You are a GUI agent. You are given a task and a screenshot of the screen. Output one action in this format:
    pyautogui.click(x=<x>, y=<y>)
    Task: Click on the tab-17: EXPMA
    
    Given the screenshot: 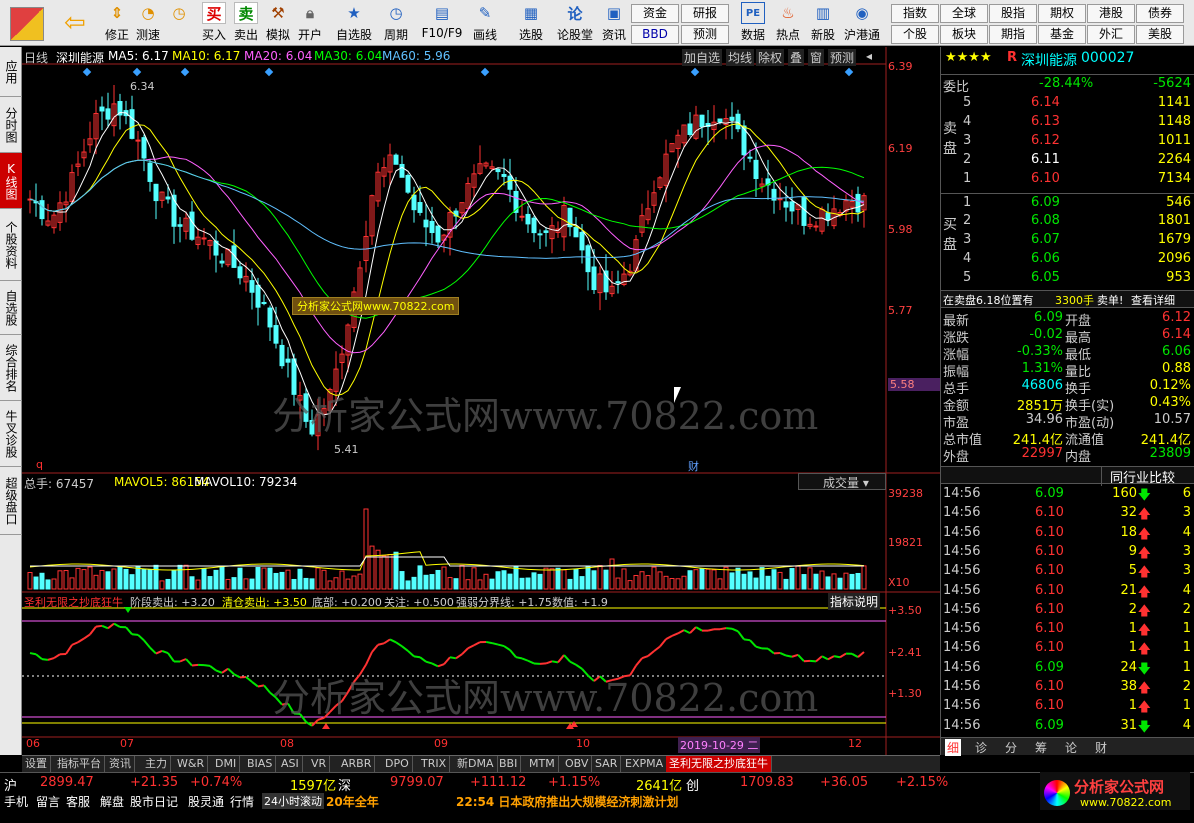 What is the action you would take?
    pyautogui.click(x=645, y=764)
    